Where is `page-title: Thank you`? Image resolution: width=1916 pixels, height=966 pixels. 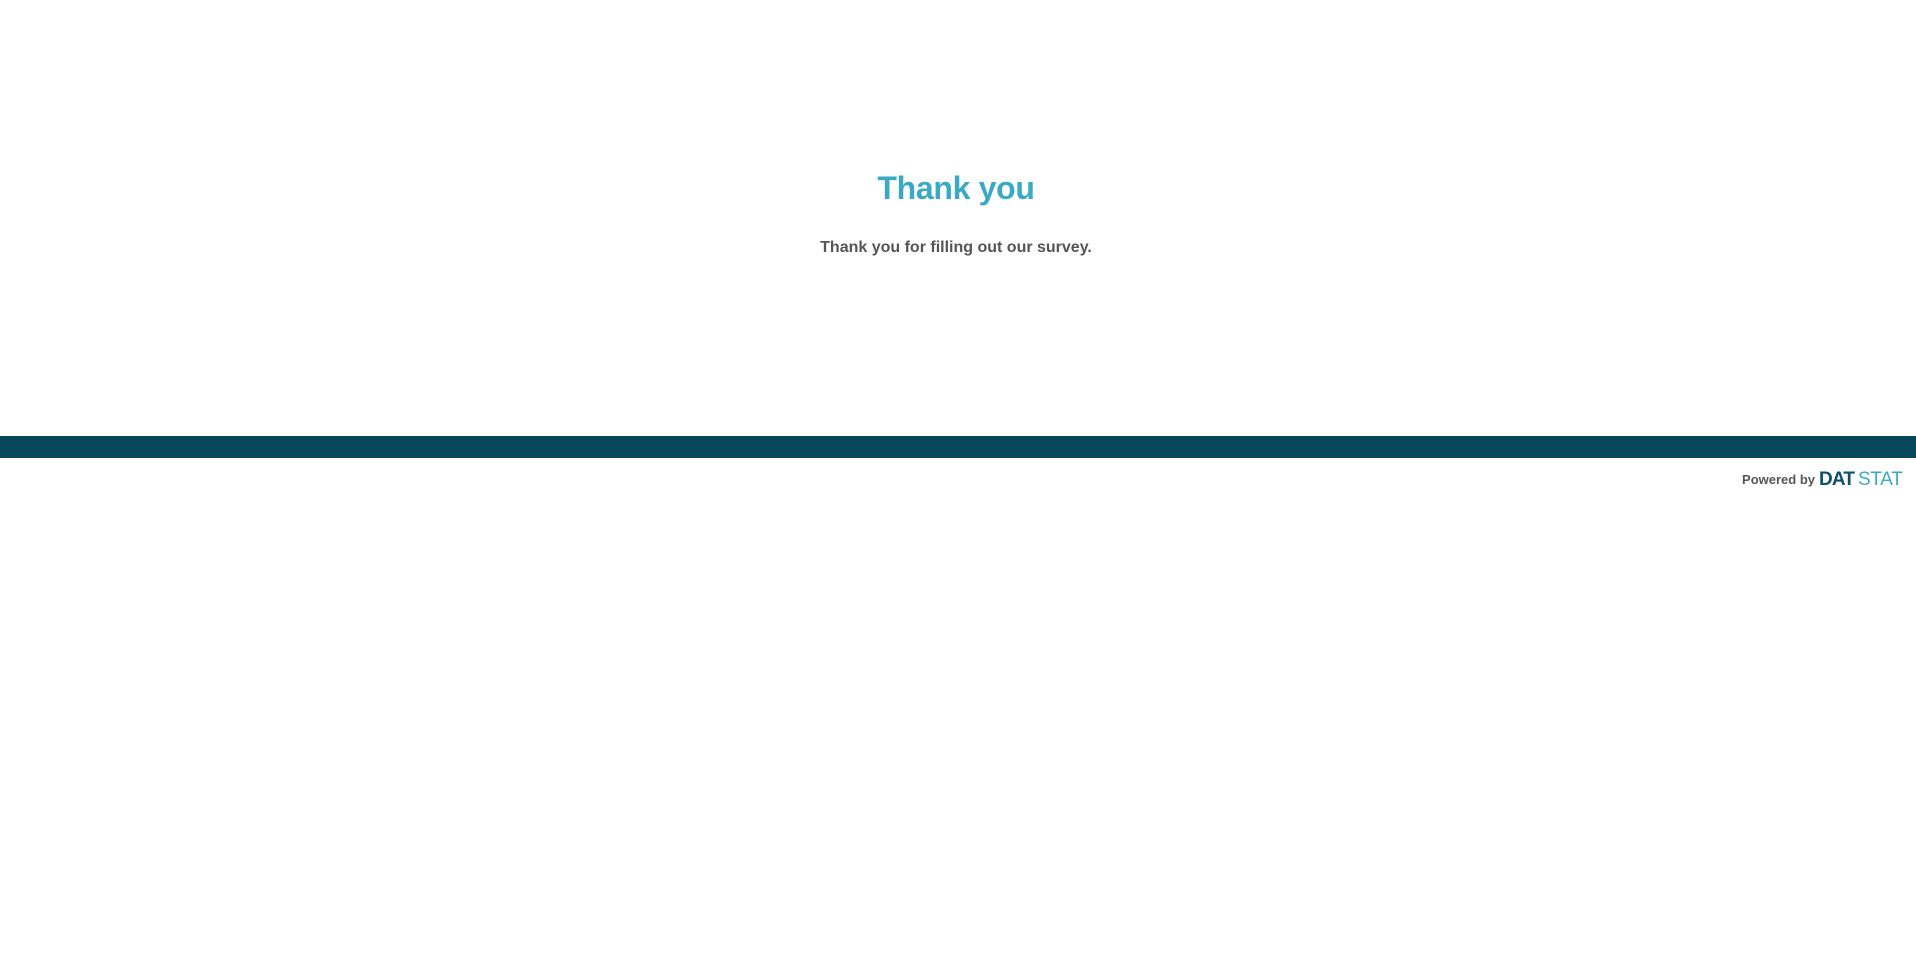
page-title: Thank you is located at coordinates (956, 188).